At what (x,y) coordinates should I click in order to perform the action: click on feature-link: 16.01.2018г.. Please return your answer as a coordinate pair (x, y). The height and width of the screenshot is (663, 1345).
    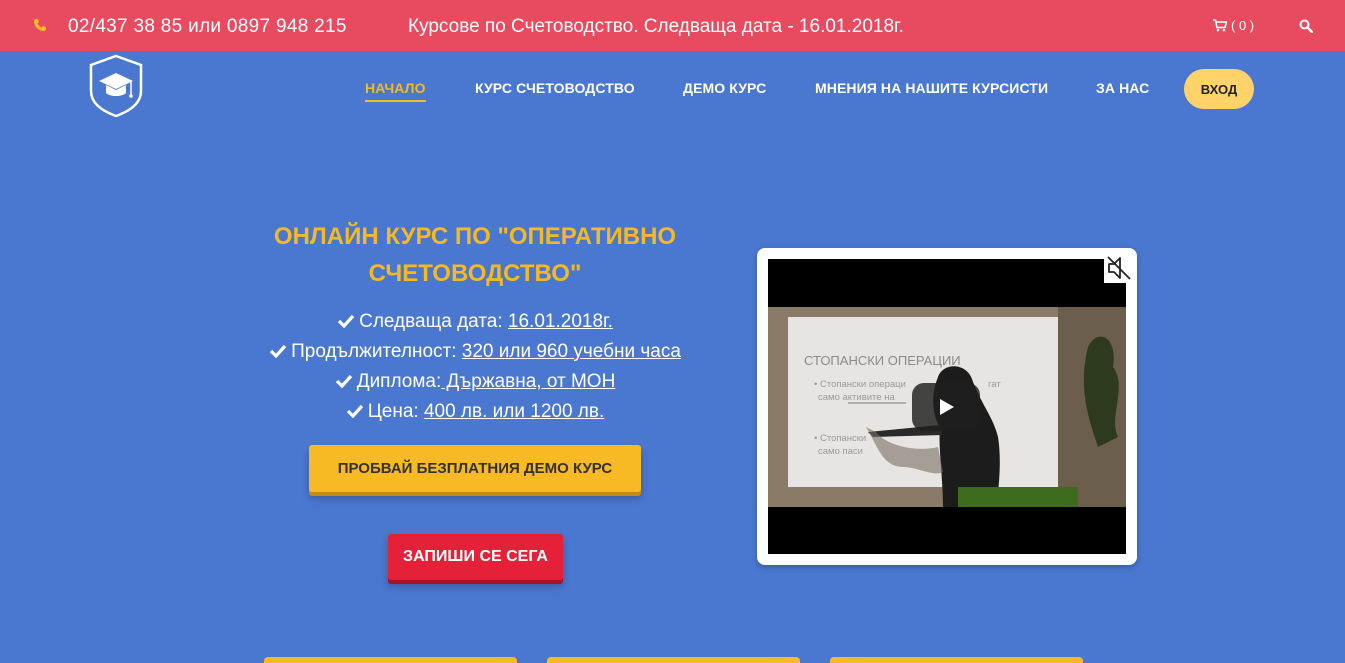
    Looking at the image, I should click on (560, 321).